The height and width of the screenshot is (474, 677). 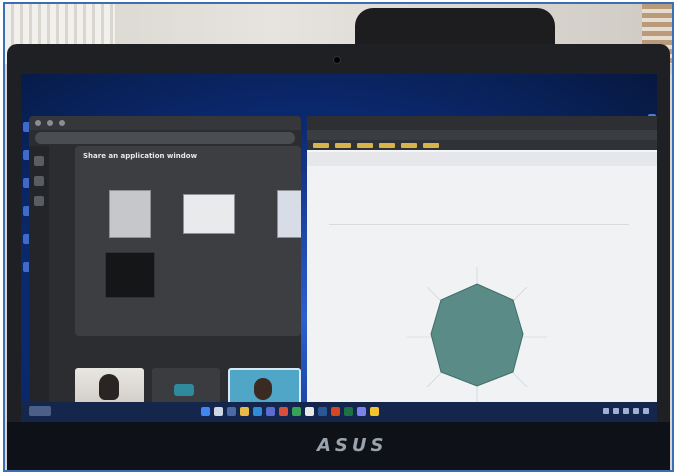 I want to click on share-window-dialog: Share an application window, so click(x=188, y=241).